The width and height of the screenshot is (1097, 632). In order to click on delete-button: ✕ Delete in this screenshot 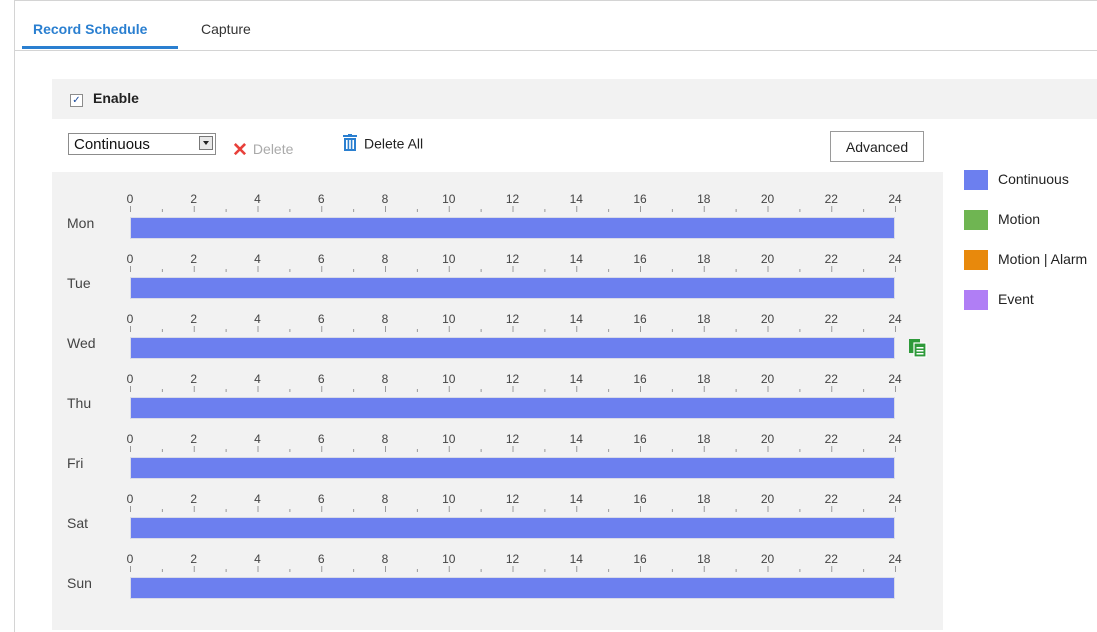, I will do `click(263, 149)`.